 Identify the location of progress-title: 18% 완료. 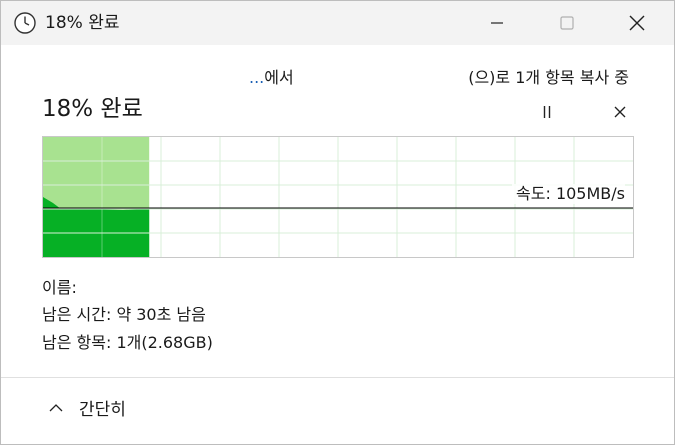
(92, 109).